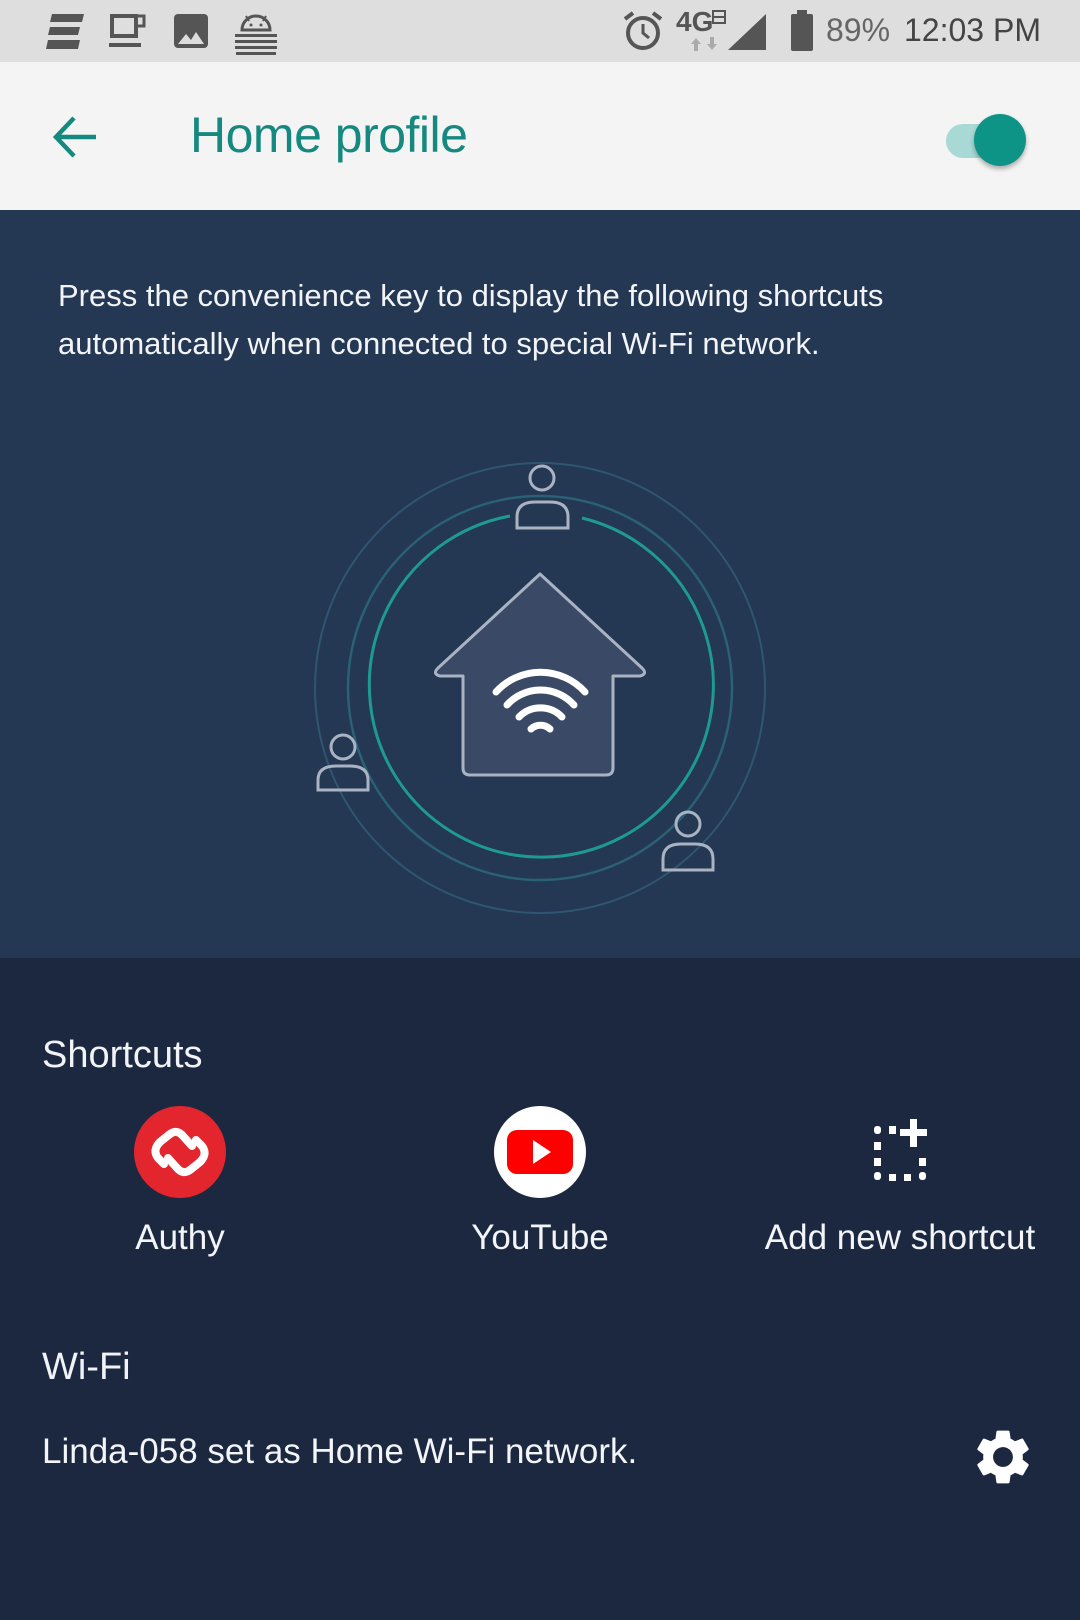  Describe the element at coordinates (65, 31) in the screenshot. I see `espn-icon` at that location.